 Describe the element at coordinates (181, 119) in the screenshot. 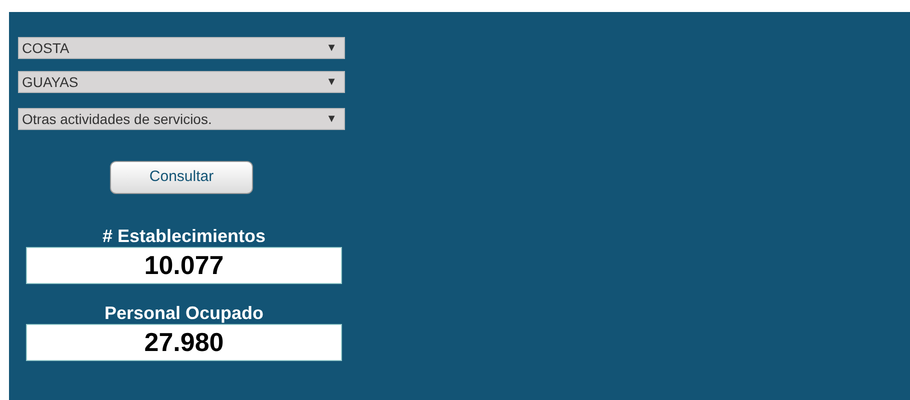

I see `dropdown: Otras actividades de servicios. ▼` at that location.